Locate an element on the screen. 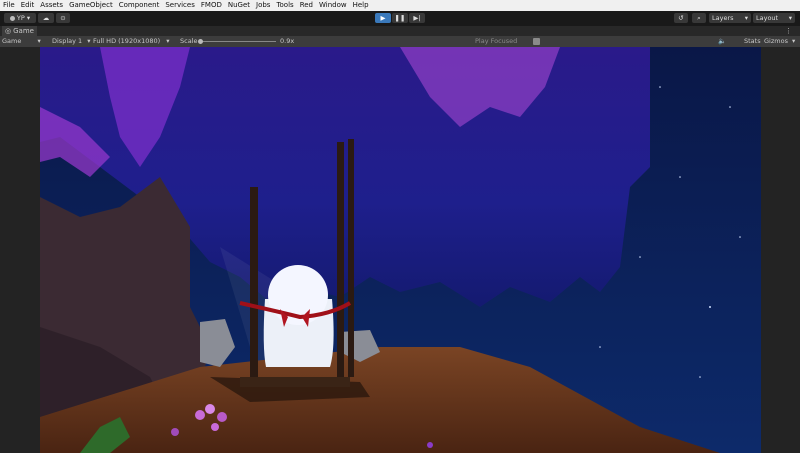  resolution-label: Full HD (1920x1080) is located at coordinates (127, 41).